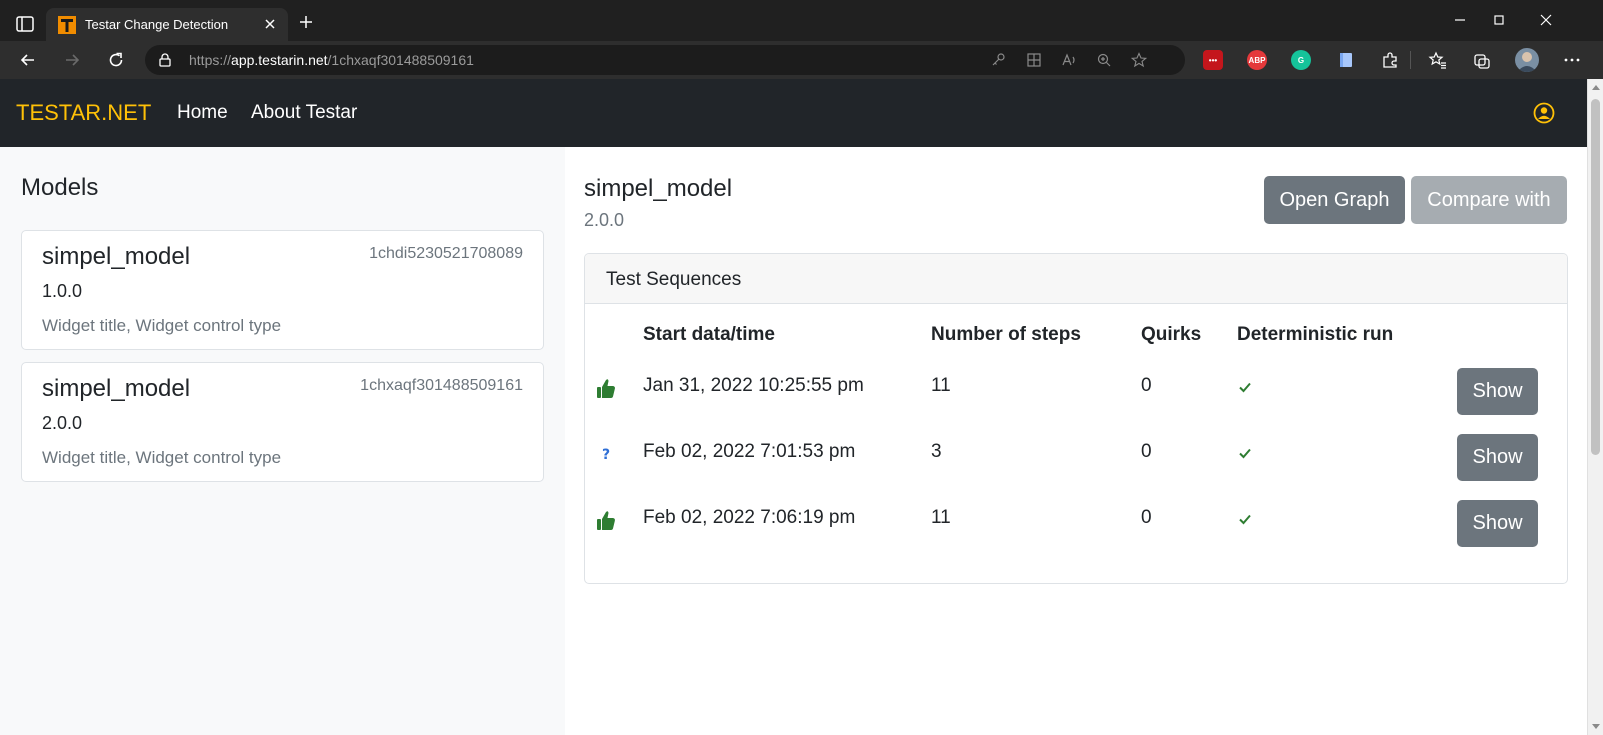 The width and height of the screenshot is (1603, 735). Describe the element at coordinates (67, 25) in the screenshot. I see `testar-favicon-icon` at that location.